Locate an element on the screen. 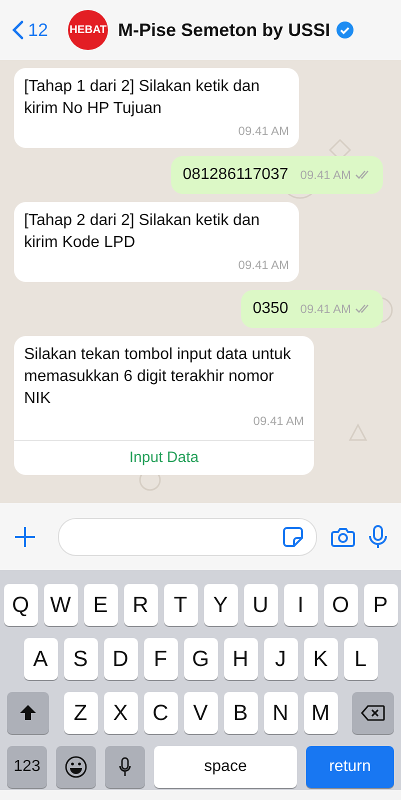 The height and width of the screenshot is (800, 401). message-text: Silakan tekan tombol input data untuk memasukkan 6 digit terakhir nomor NIK is located at coordinates (158, 377).